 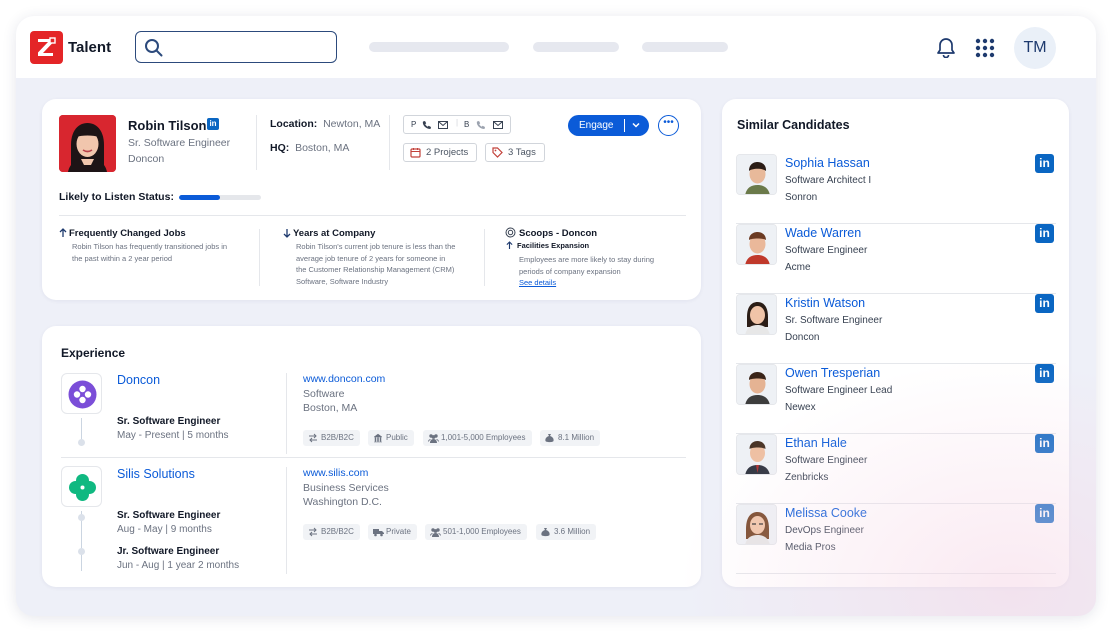 What do you see at coordinates (457, 124) in the screenshot?
I see `contact-info-box: P | B` at bounding box center [457, 124].